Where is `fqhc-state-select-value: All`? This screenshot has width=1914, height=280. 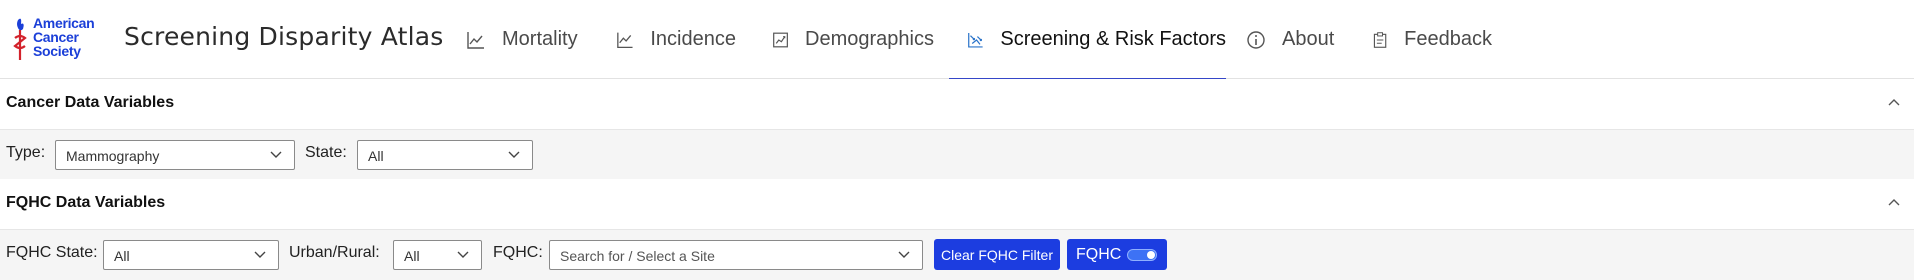 fqhc-state-select-value: All is located at coordinates (122, 256).